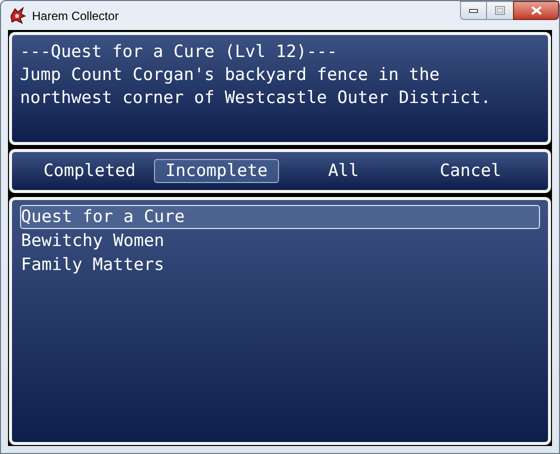 This screenshot has width=560, height=454. I want to click on quest-description-line: northwest corner of Westcastle Outer District., so click(256, 98).